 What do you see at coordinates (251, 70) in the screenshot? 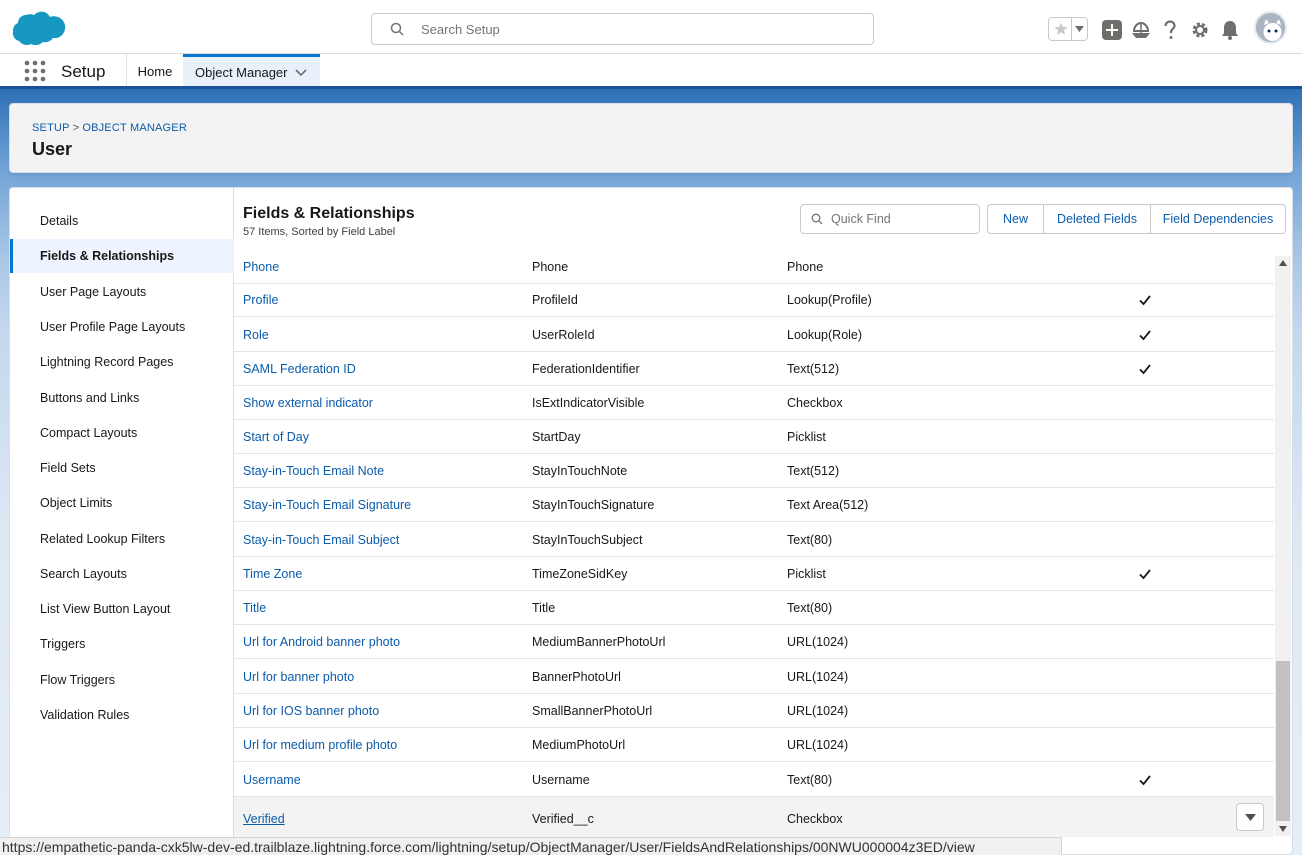
I see `tab-object-manager: Object Manager` at bounding box center [251, 70].